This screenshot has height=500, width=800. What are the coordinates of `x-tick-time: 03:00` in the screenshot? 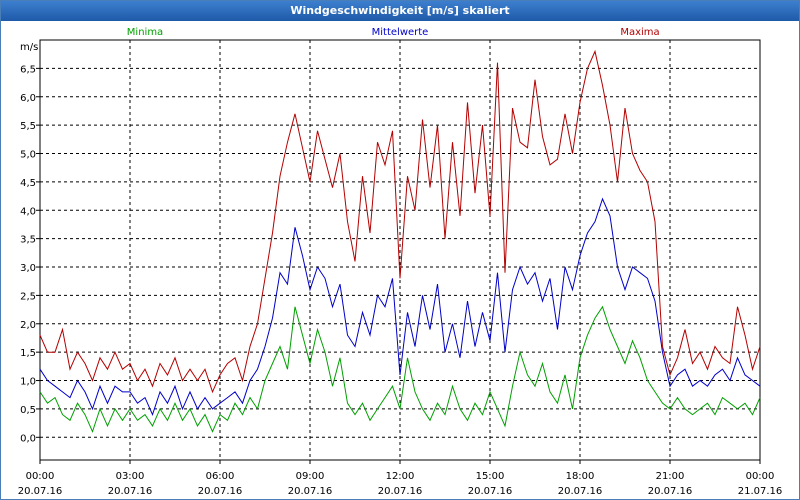 It's located at (130, 476).